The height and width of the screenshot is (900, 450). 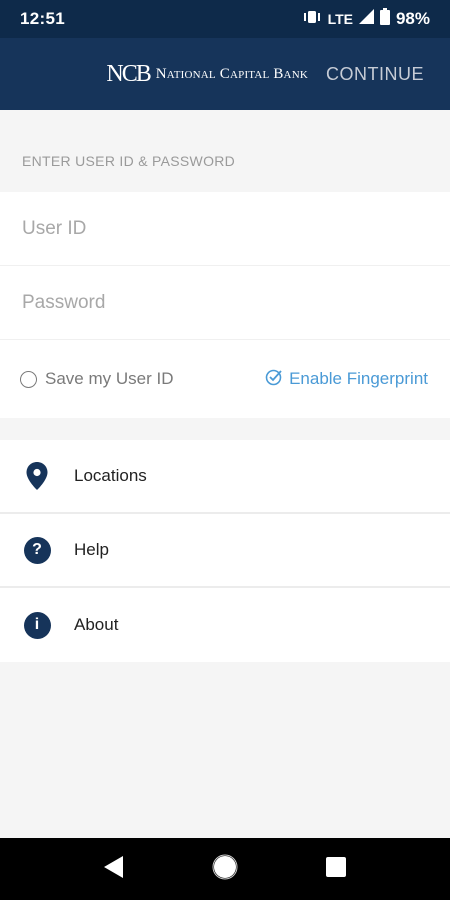 I want to click on menu-item-label: About, so click(x=96, y=624).